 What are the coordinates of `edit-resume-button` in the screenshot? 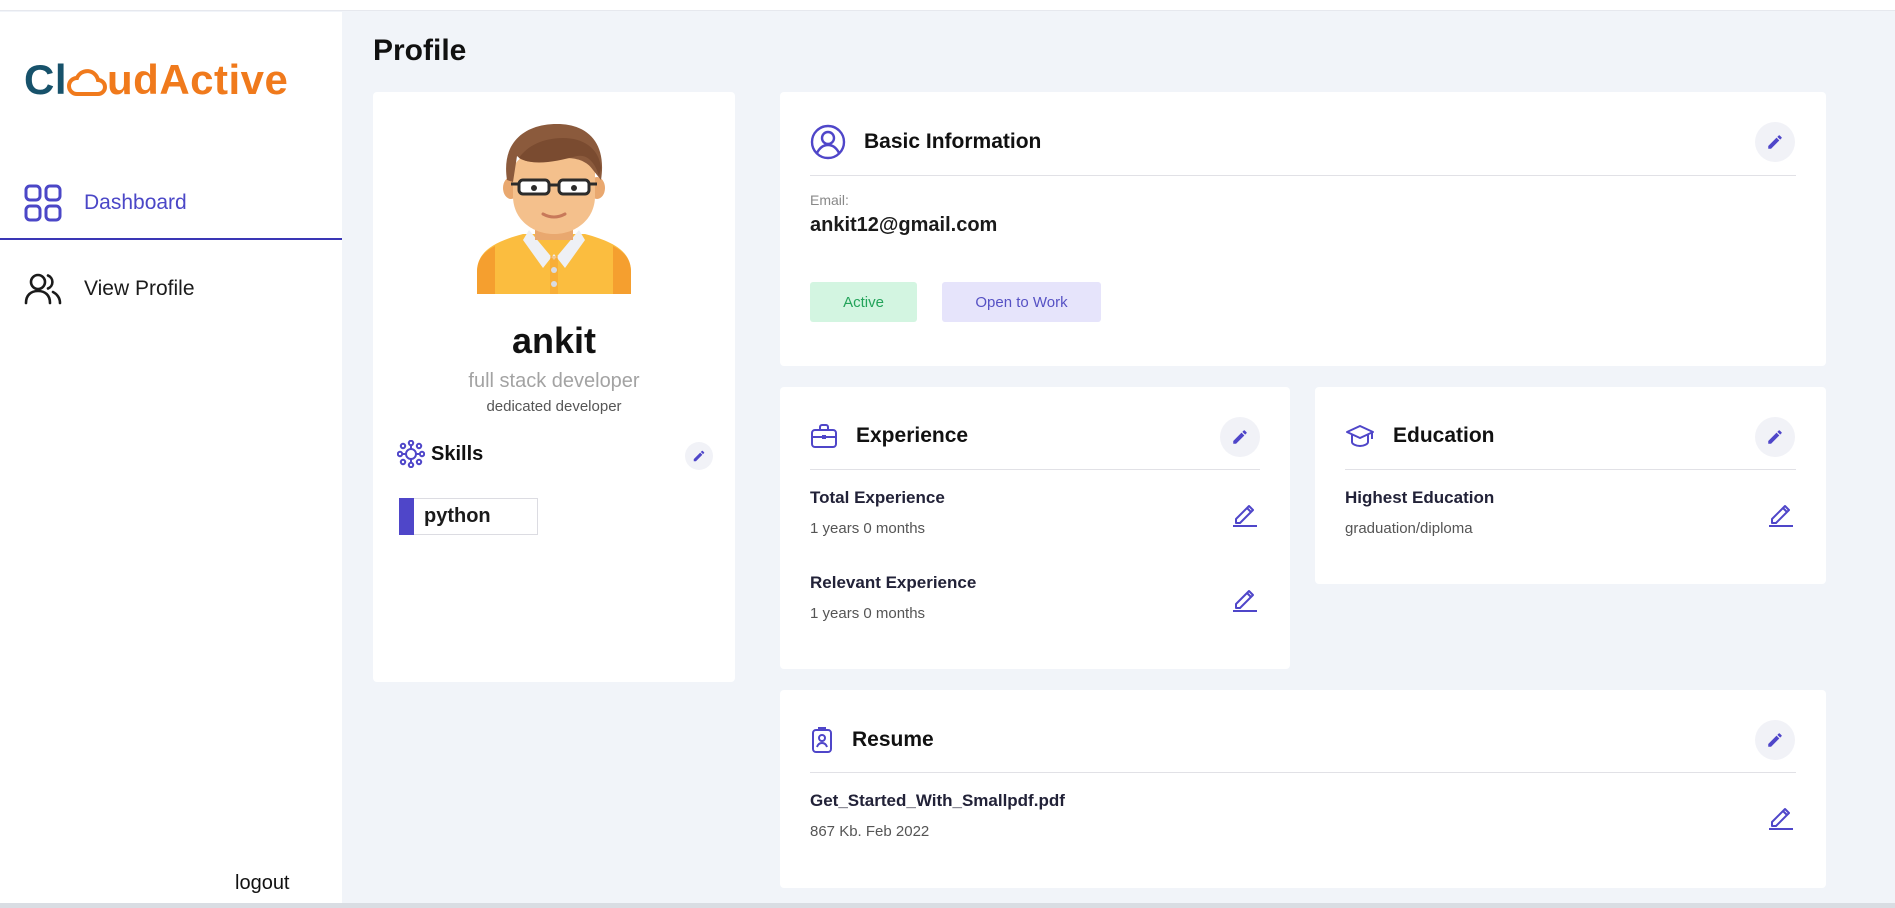 It's located at (1775, 740).